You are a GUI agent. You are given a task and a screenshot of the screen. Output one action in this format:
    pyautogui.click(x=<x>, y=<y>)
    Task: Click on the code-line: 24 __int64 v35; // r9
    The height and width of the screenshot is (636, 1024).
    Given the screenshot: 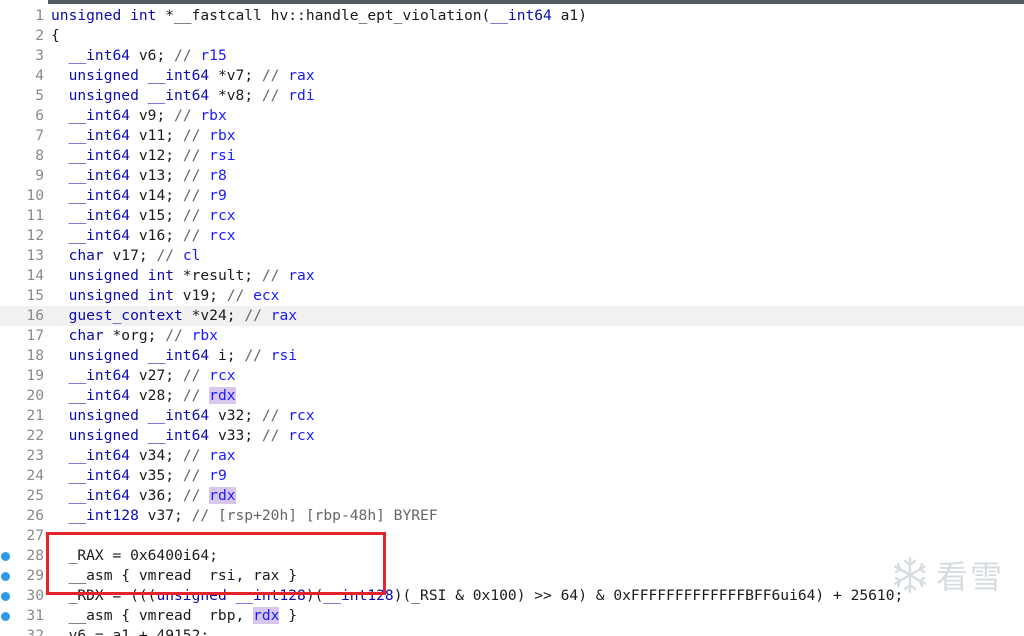 What is the action you would take?
    pyautogui.click(x=512, y=476)
    